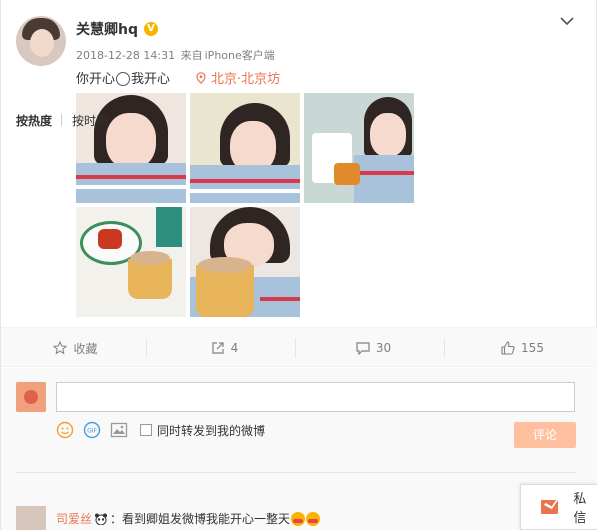 This screenshot has height=530, width=597. I want to click on location-link: 北京·北京坊, so click(238, 77).